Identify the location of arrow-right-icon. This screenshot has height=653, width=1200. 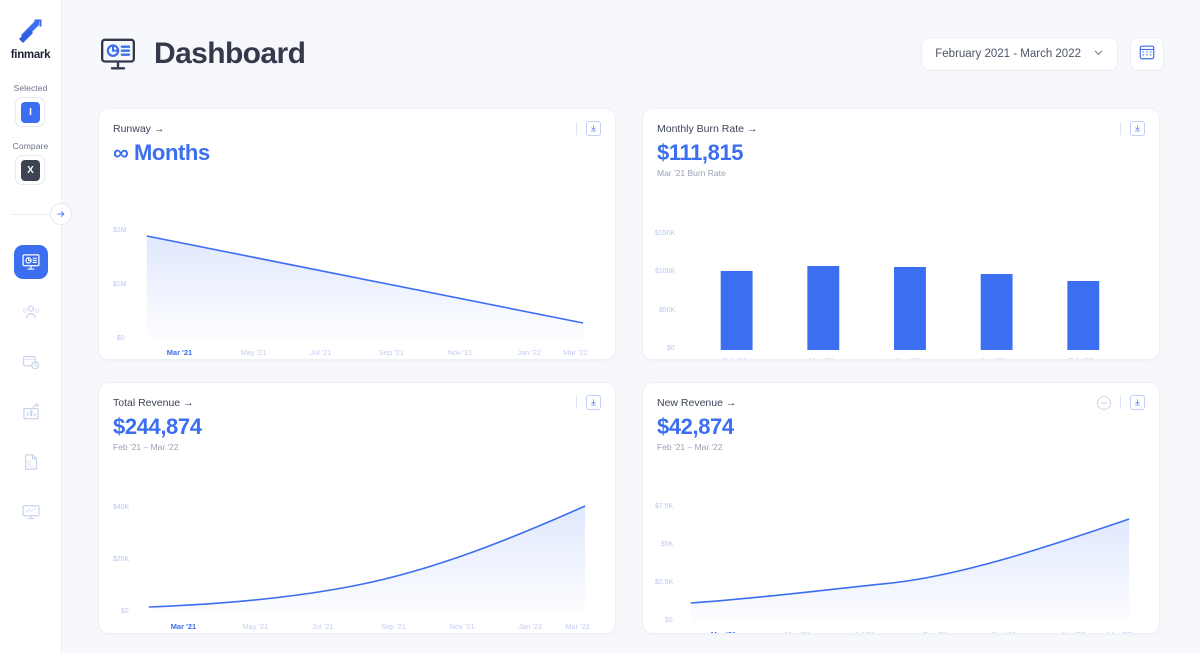
(61, 214).